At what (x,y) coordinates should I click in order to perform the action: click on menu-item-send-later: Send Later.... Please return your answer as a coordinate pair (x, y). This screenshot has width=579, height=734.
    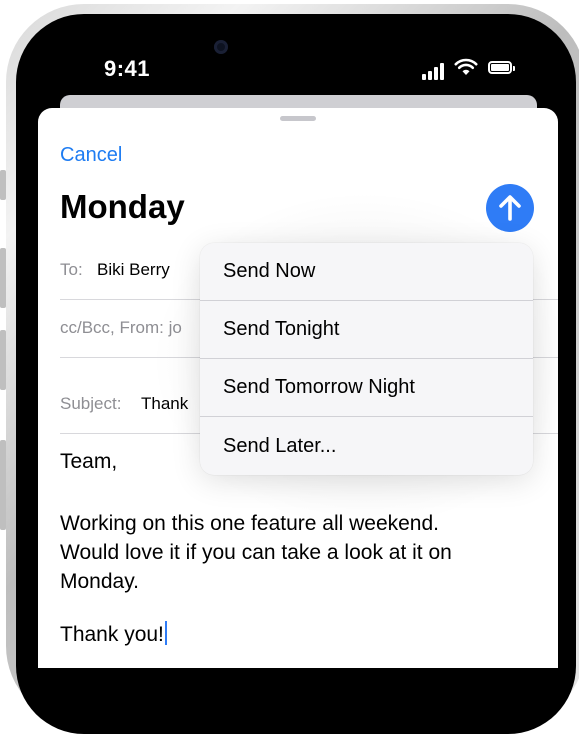
    Looking at the image, I should click on (366, 446).